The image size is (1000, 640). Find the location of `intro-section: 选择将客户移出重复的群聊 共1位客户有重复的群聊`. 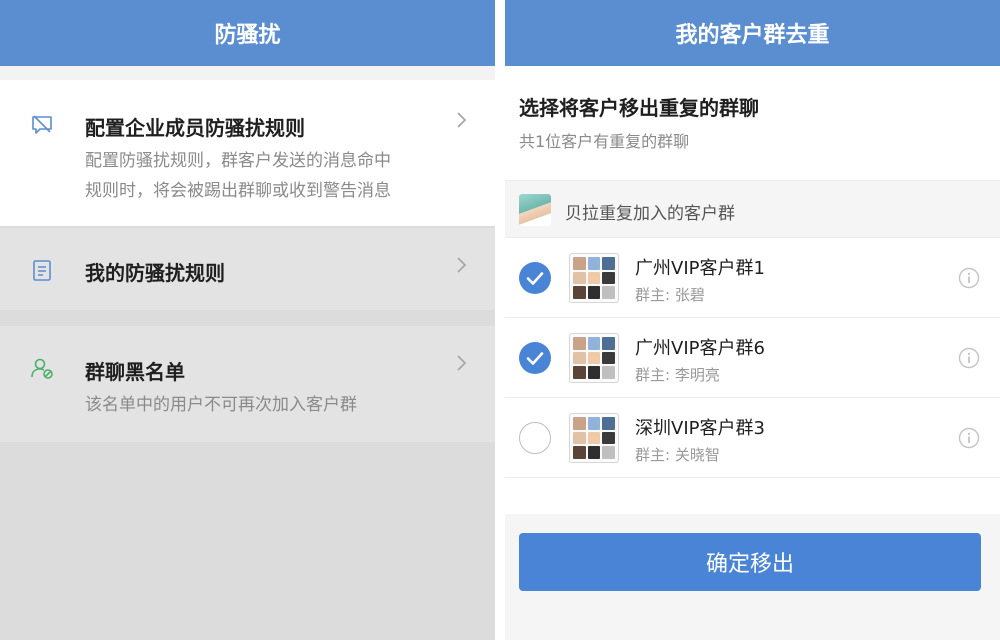

intro-section: 选择将客户移出重复的群聊 共1位客户有重复的群聊 is located at coordinates (752, 123).